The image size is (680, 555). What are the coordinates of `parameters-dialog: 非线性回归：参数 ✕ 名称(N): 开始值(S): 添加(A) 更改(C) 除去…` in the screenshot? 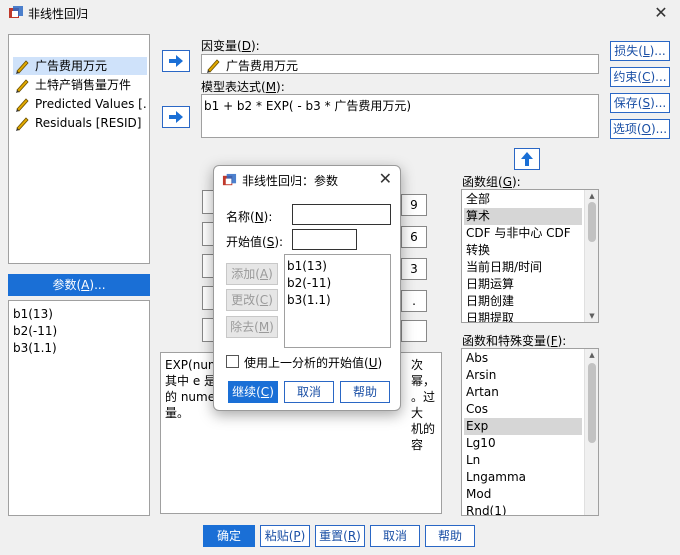 It's located at (307, 288).